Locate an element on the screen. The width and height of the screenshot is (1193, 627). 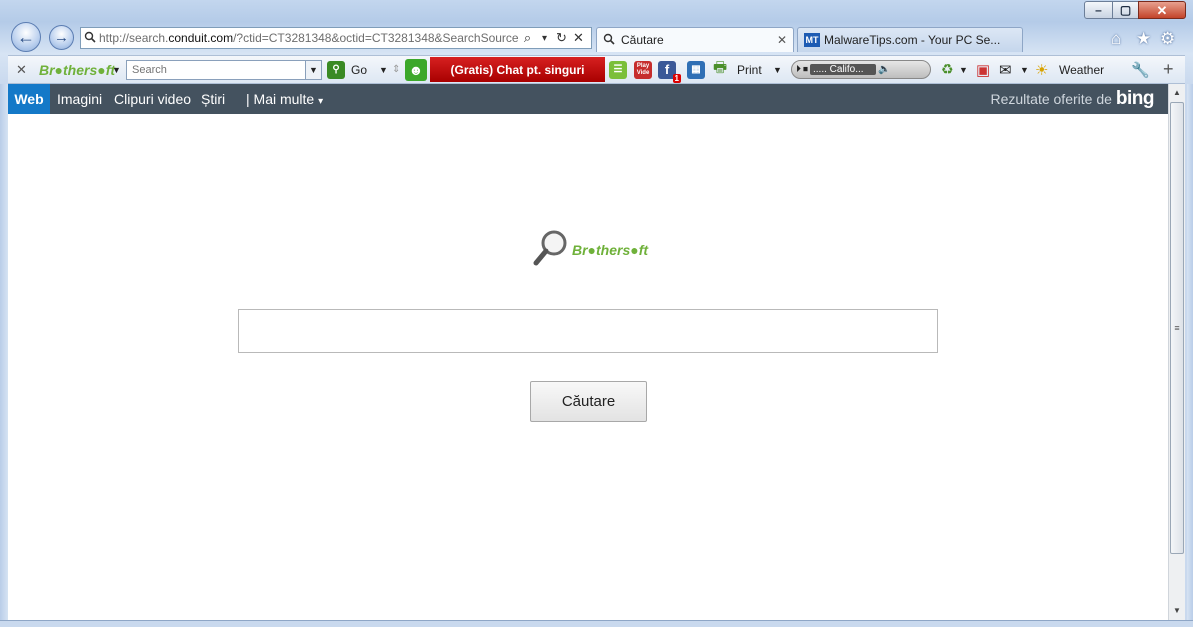
back-arrow-icon: ← is located at coordinates (26, 37).